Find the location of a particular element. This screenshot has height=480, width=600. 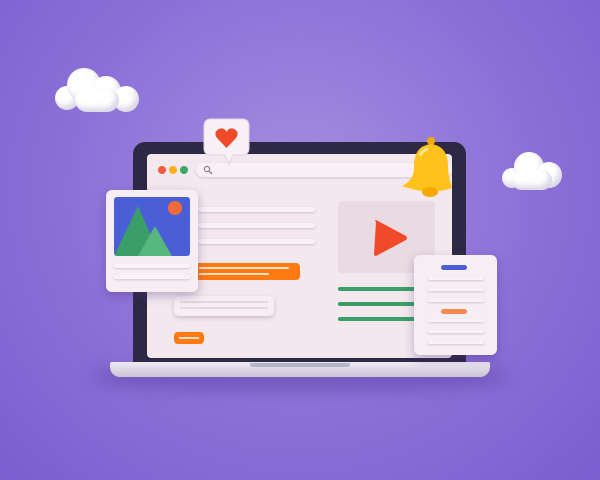

document-card is located at coordinates (455, 305).